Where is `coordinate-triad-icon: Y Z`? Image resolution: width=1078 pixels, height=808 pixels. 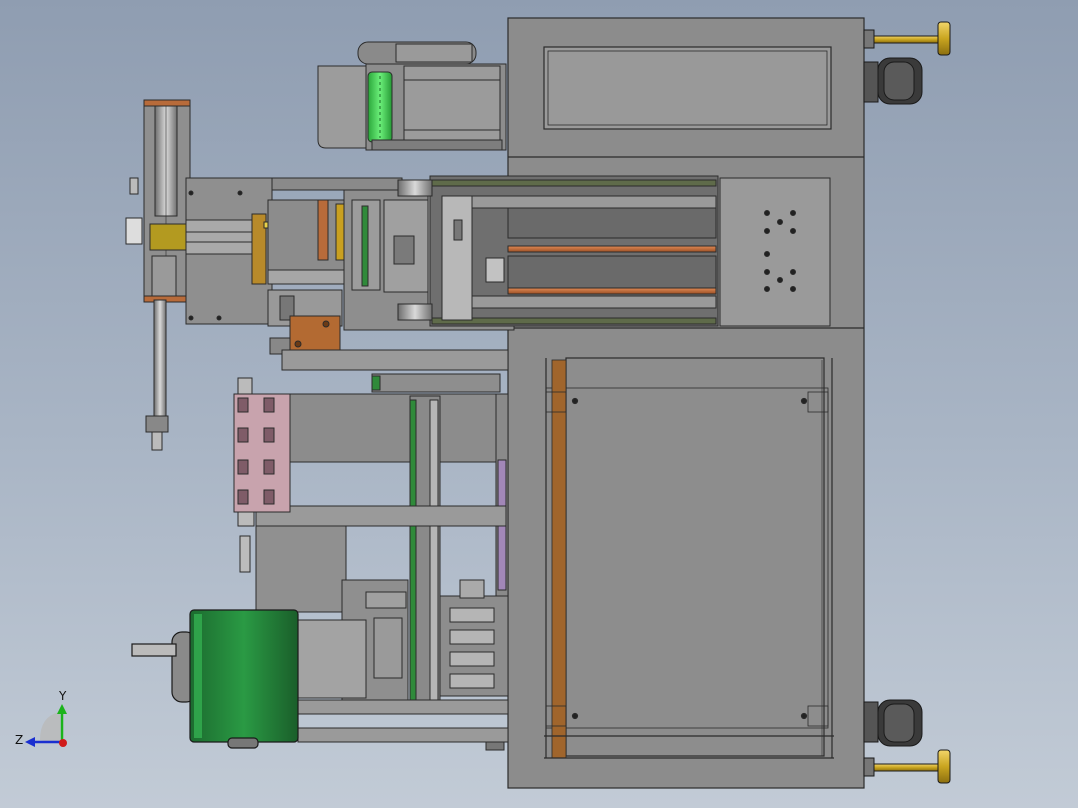 coordinate-triad-icon: Y Z is located at coordinates (41, 718).